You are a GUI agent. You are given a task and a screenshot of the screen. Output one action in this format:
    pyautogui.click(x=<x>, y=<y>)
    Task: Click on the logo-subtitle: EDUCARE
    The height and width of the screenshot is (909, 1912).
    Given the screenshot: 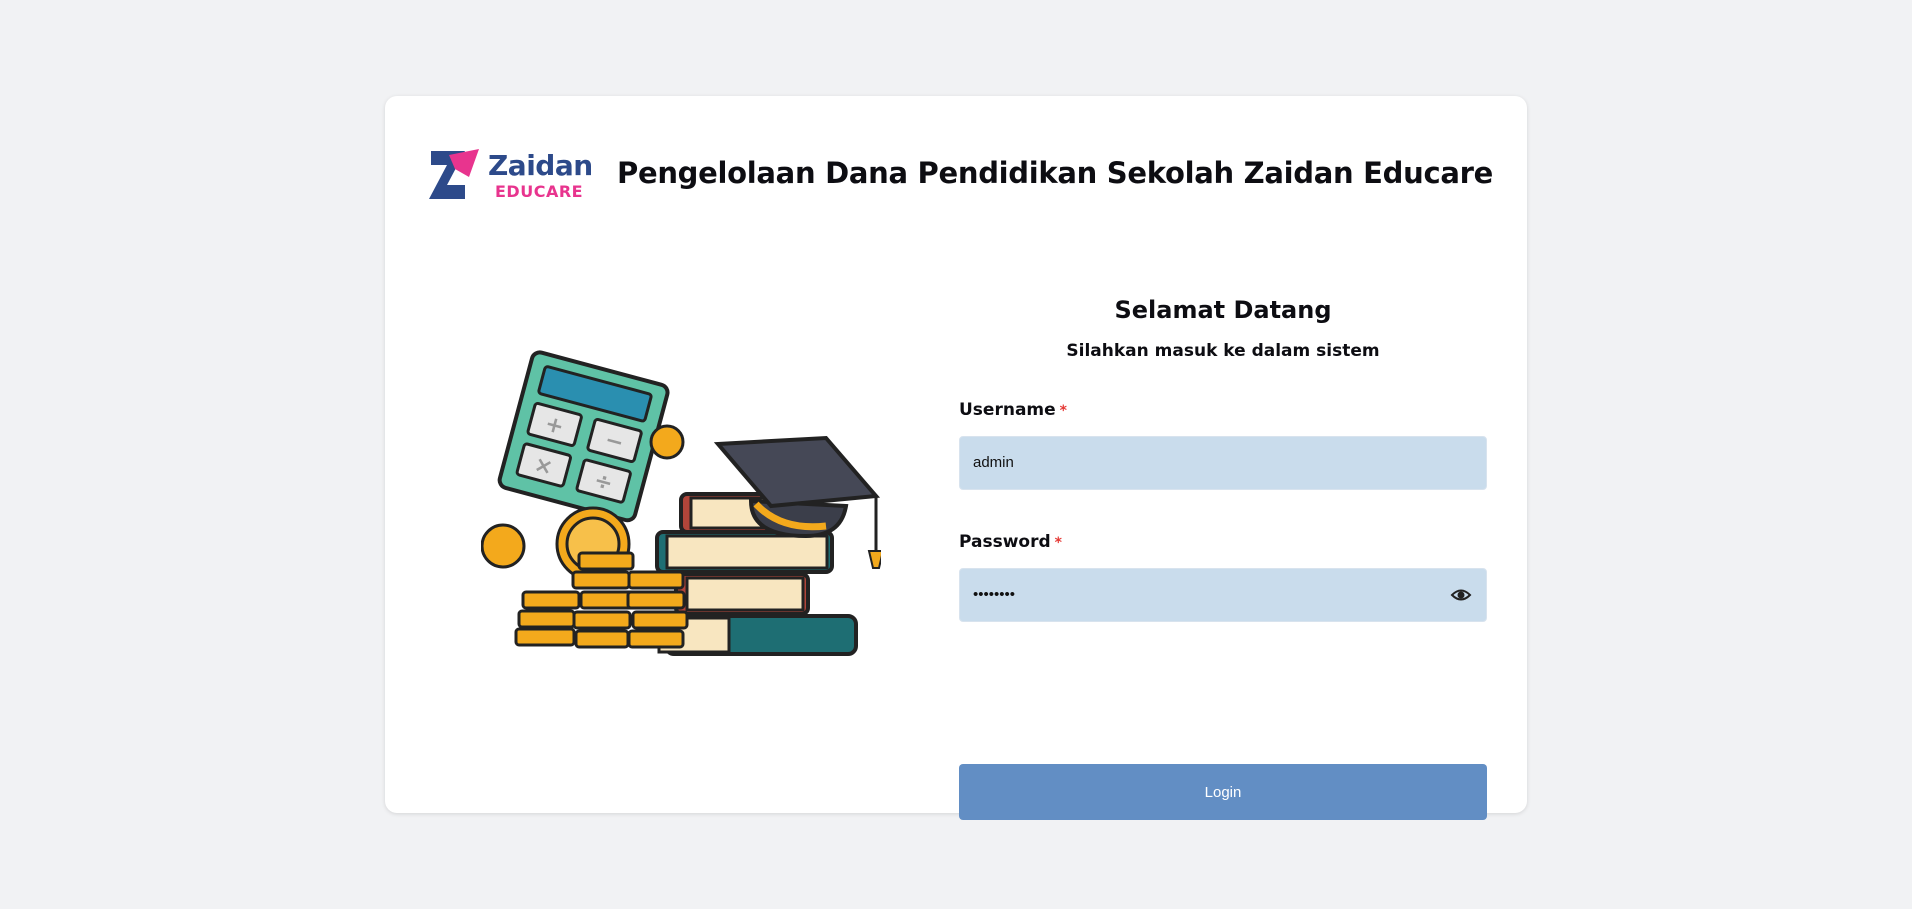 What is the action you would take?
    pyautogui.click(x=539, y=191)
    